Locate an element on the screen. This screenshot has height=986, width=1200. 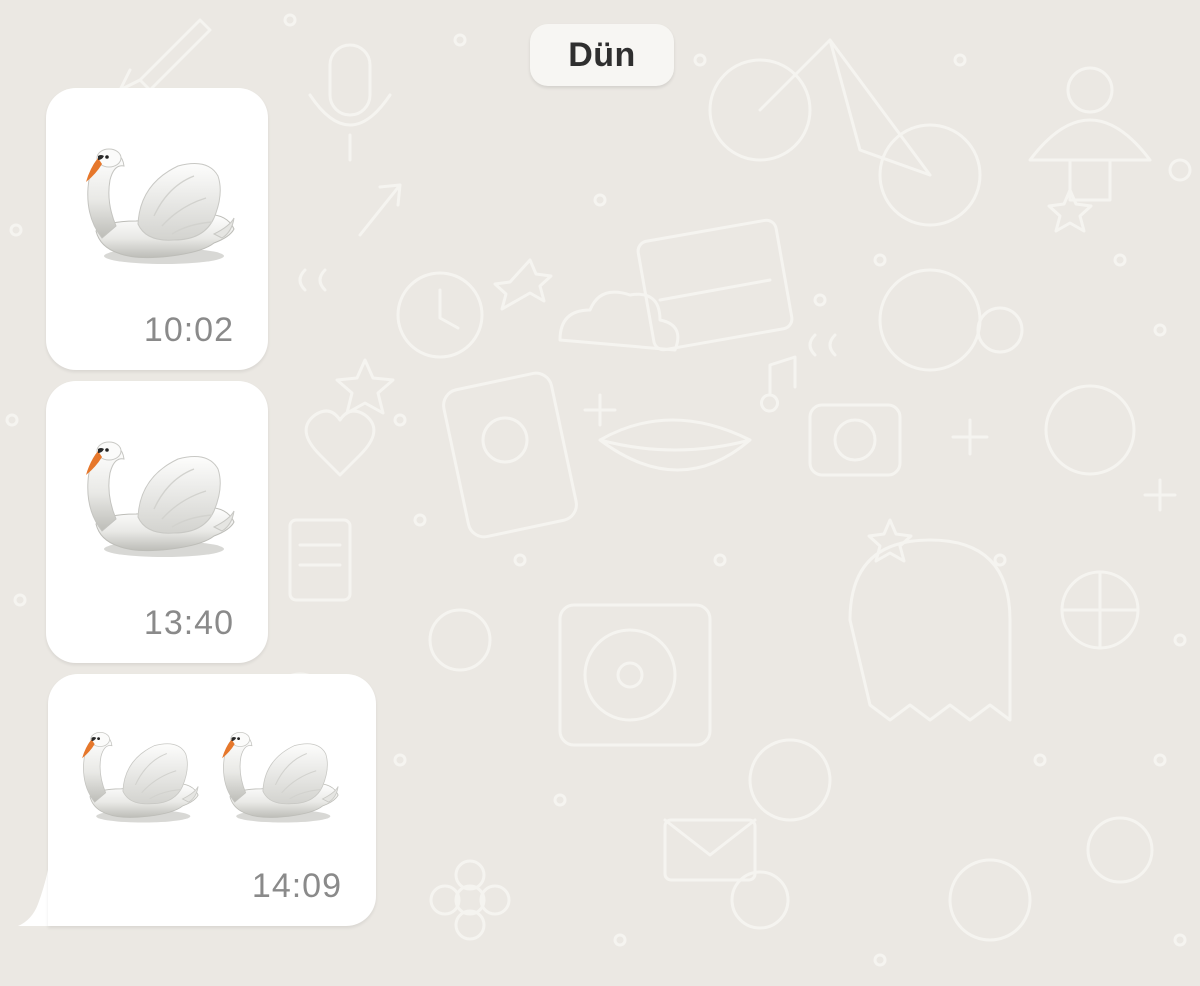
message-timestamp: 14:09 is located at coordinates (296, 886).